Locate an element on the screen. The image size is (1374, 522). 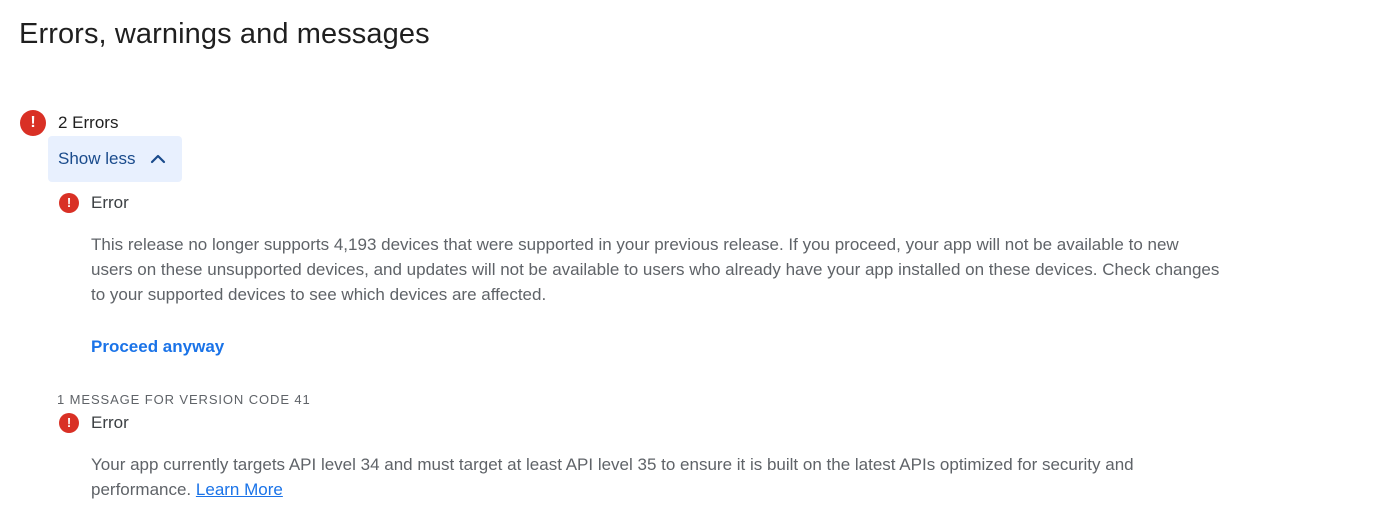
chevron-up-icon is located at coordinates (158, 159).